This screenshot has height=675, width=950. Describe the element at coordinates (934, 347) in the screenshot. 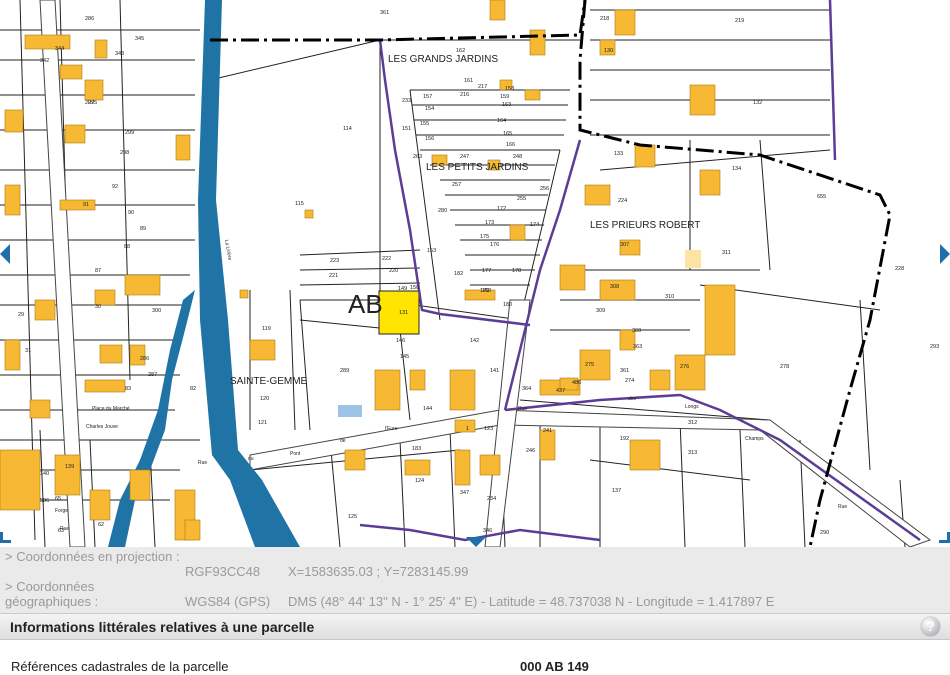

I see `parcel-number: 293` at that location.